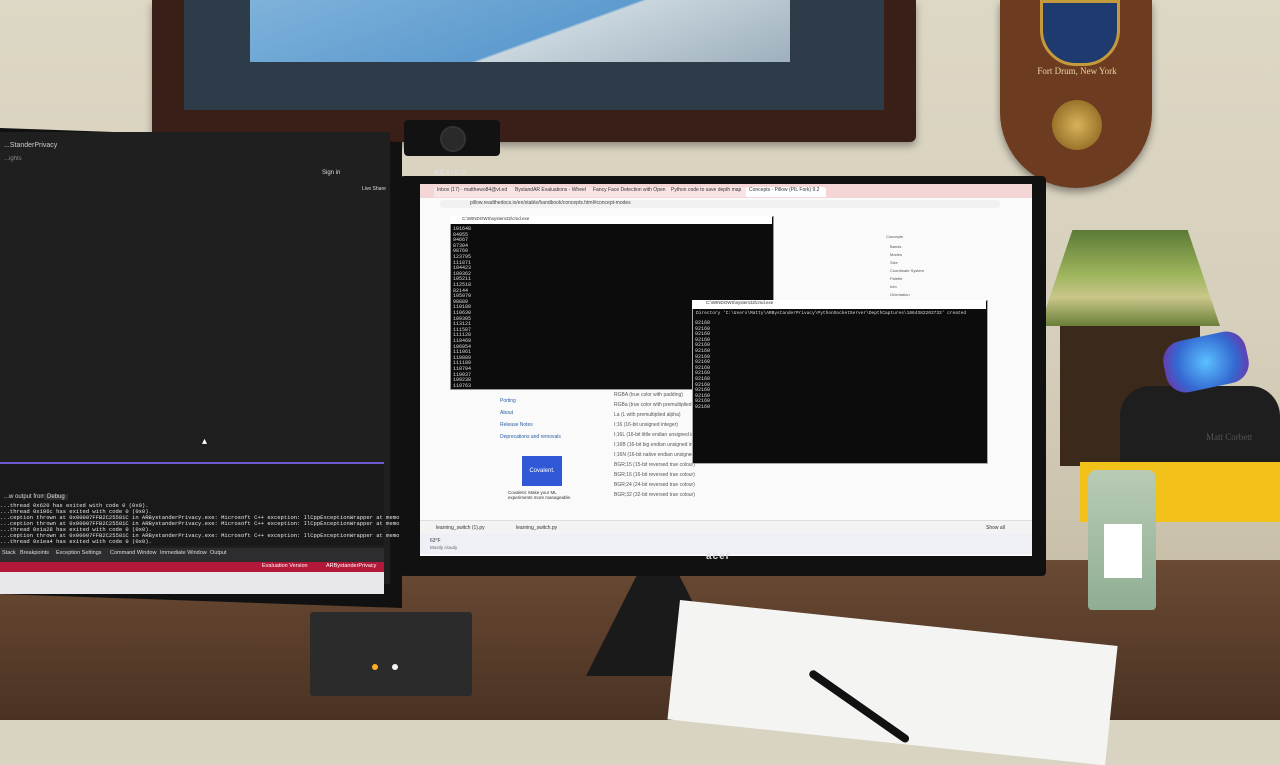 This screenshot has height=765, width=1280. I want to click on terminal-line: 92160, so click(703, 407).